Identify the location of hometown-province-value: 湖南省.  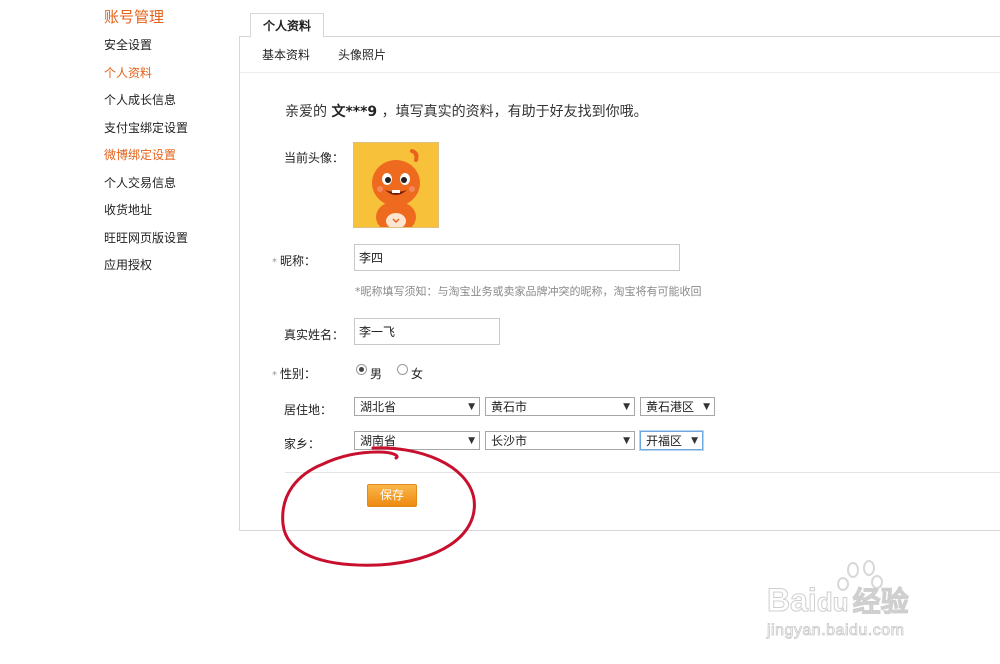
(378, 441).